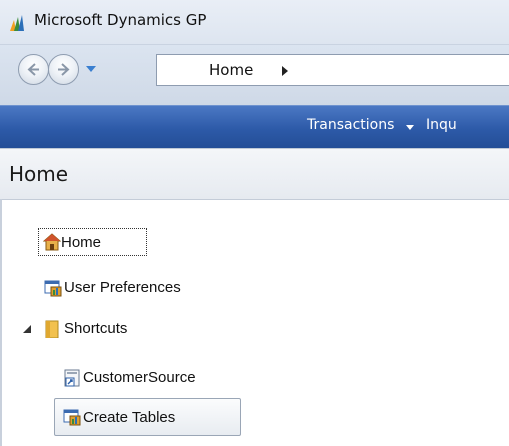 The width and height of the screenshot is (509, 446). I want to click on menu-transactions: Transactions, so click(350, 125).